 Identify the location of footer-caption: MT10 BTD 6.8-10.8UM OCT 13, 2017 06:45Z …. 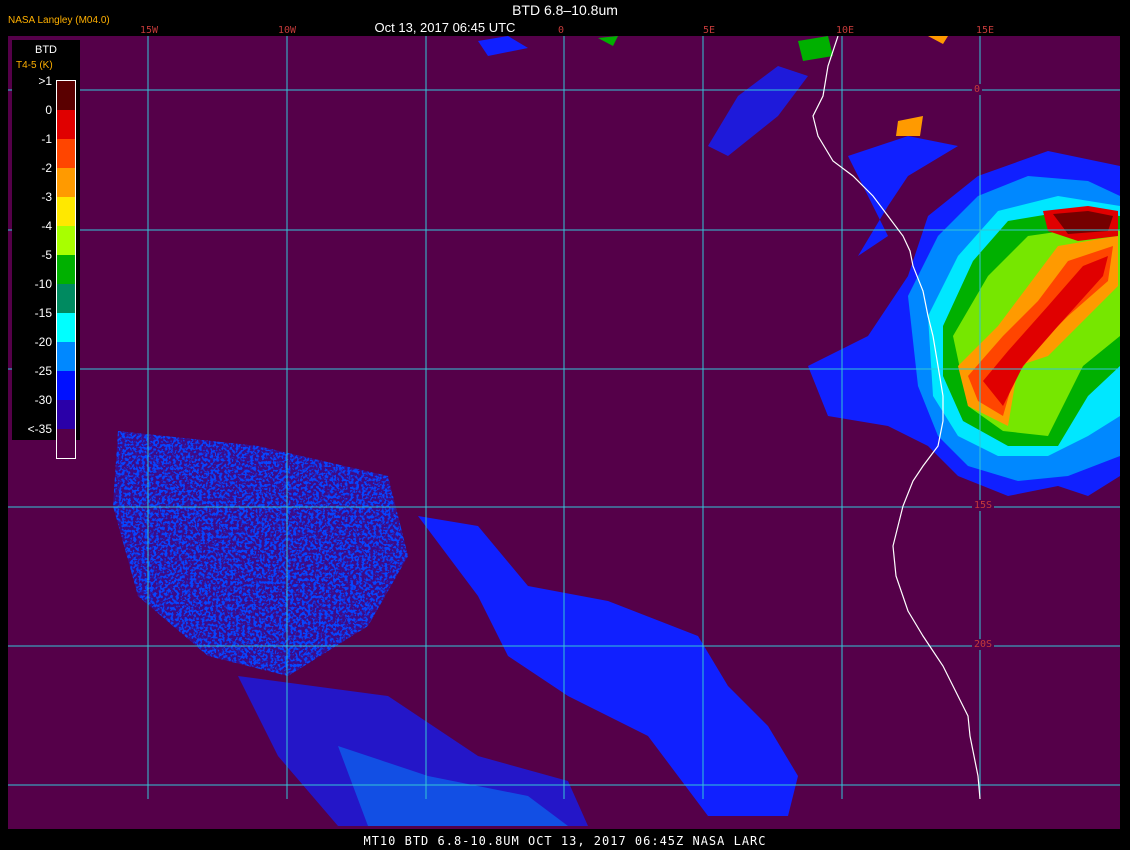
(565, 841).